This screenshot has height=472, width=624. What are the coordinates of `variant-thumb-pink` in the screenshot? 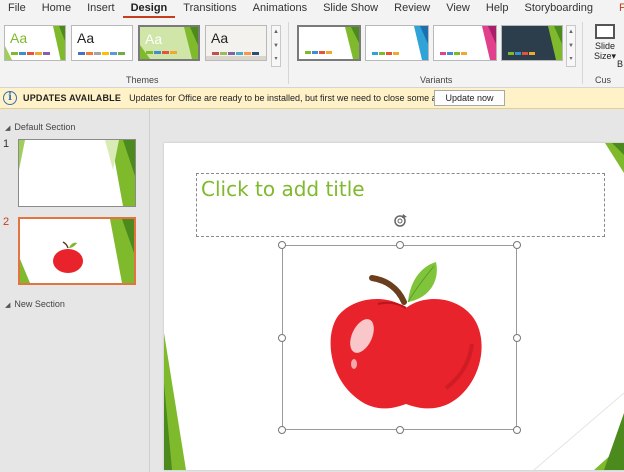 It's located at (465, 43).